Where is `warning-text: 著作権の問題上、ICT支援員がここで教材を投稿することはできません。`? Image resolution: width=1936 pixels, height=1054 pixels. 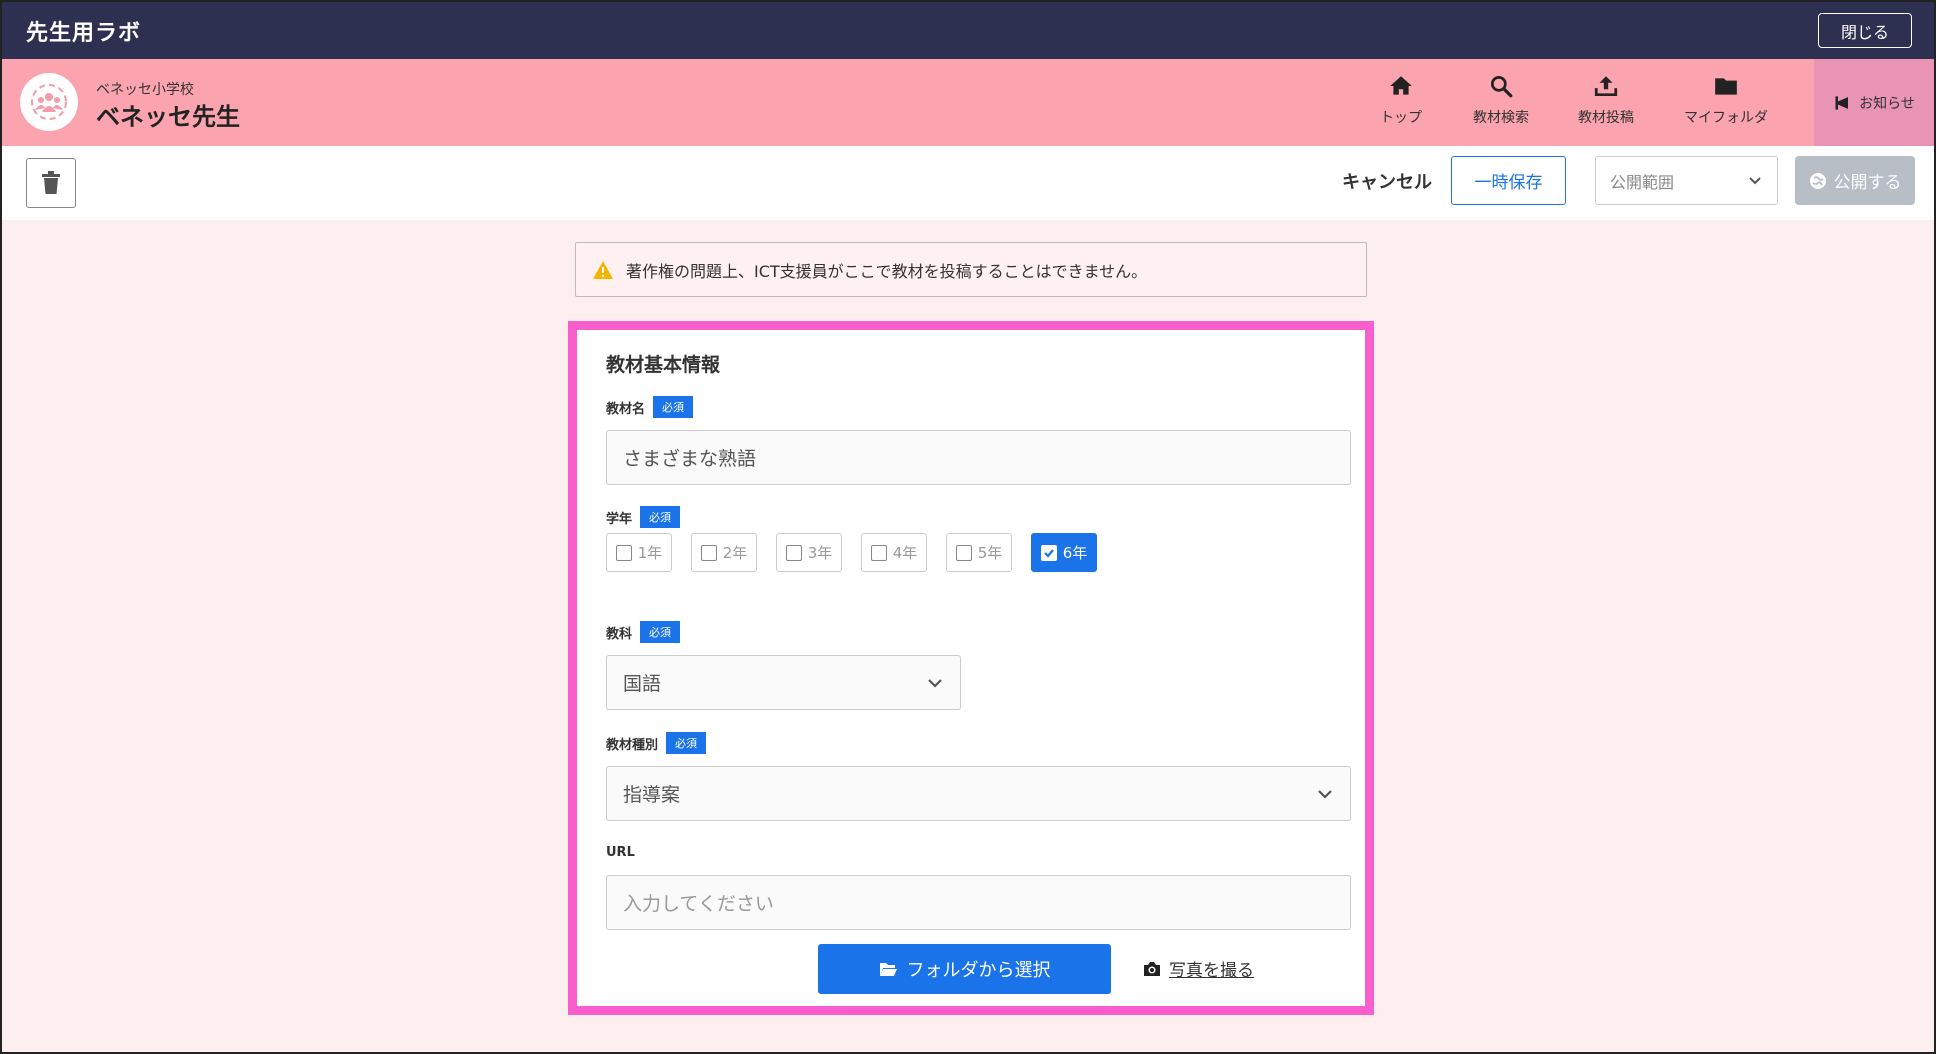 warning-text: 著作権の問題上、ICT支援員がここで教材を投稿することはできません。 is located at coordinates (887, 271).